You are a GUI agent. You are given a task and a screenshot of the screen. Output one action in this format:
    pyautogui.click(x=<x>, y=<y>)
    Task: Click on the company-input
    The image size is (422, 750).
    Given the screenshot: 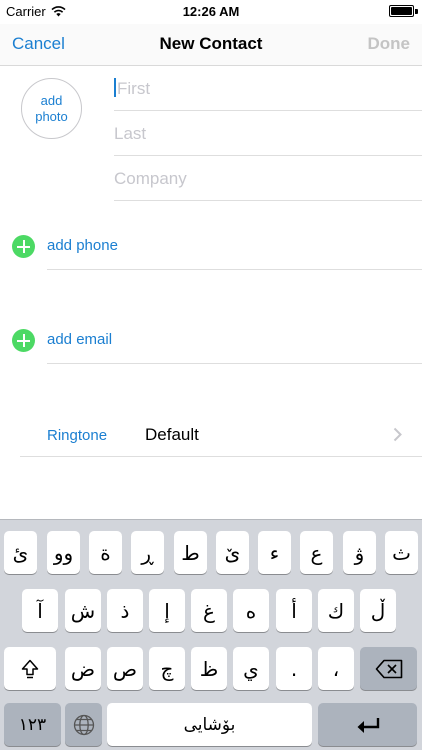 What is the action you would take?
    pyautogui.click(x=268, y=178)
    